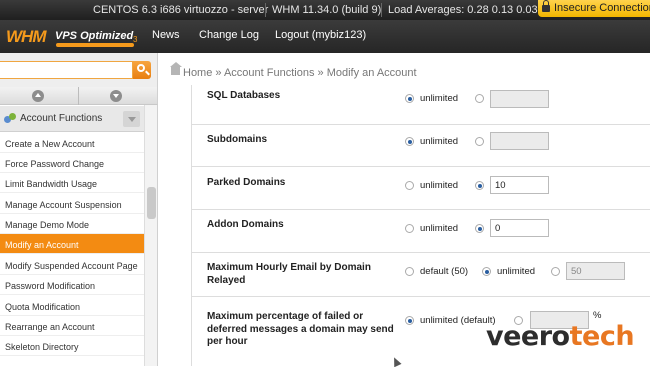  What do you see at coordinates (555, 271) in the screenshot?
I see `email-custom-radio` at bounding box center [555, 271].